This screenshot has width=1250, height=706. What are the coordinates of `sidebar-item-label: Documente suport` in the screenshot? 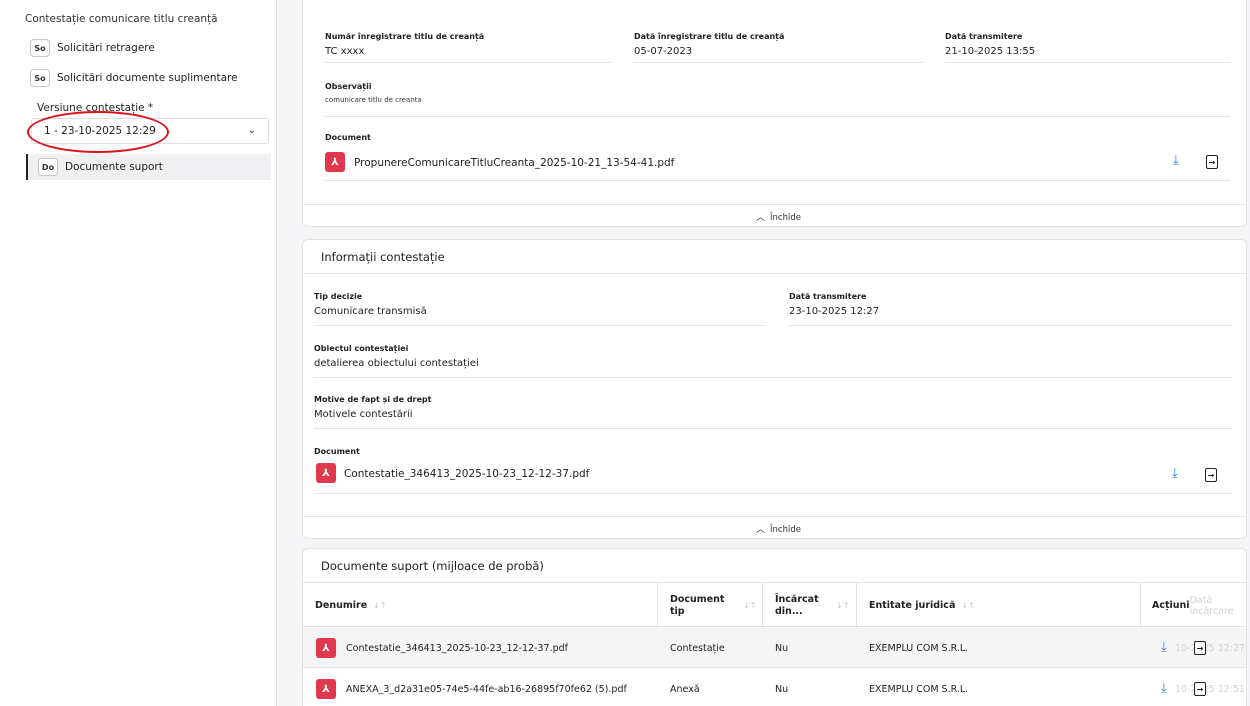 It's located at (114, 167).